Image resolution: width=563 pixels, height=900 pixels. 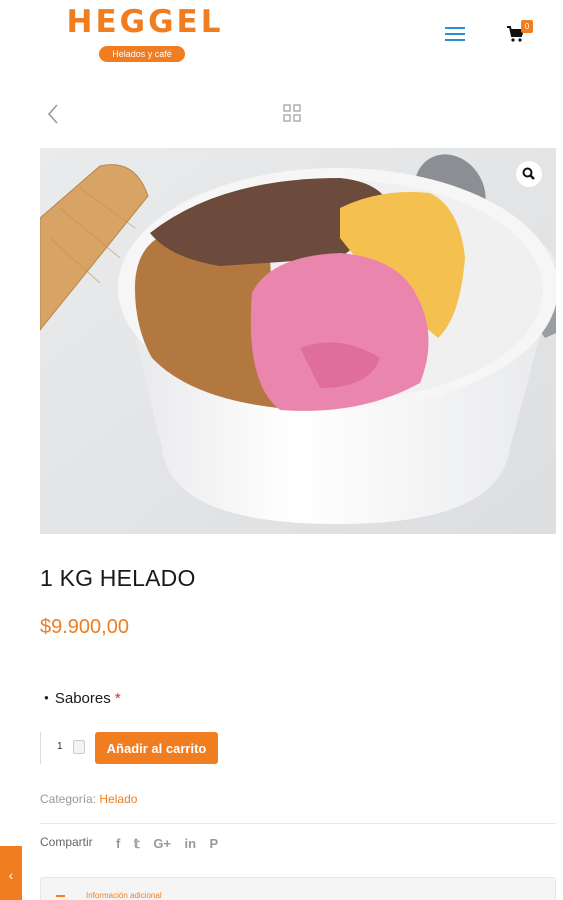 I want to click on quantity-stepper, so click(x=79, y=747).